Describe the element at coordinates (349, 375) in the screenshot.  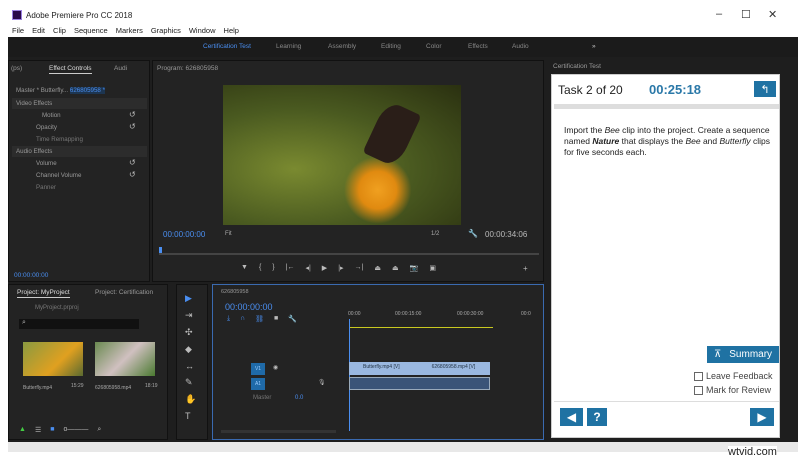
I see `timeline-playhead` at that location.